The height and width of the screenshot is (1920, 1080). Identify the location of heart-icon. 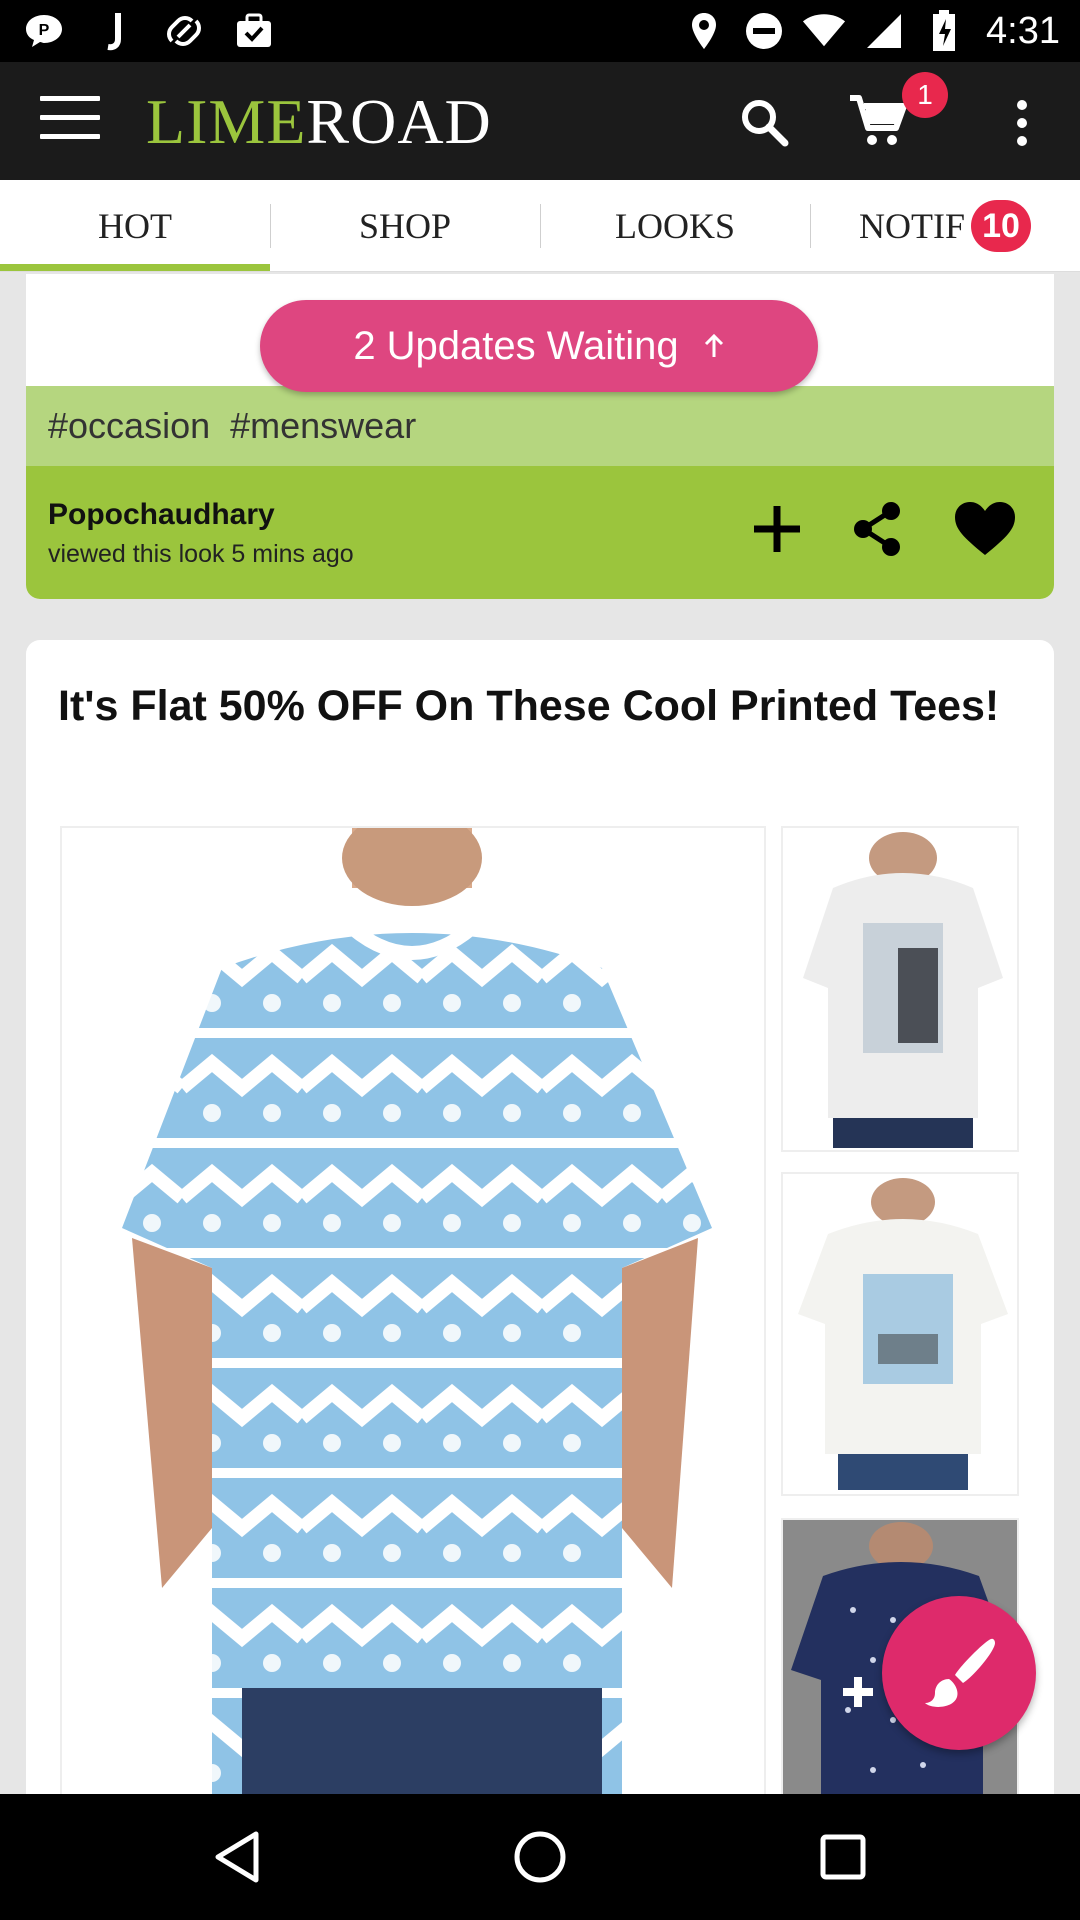
(985, 529).